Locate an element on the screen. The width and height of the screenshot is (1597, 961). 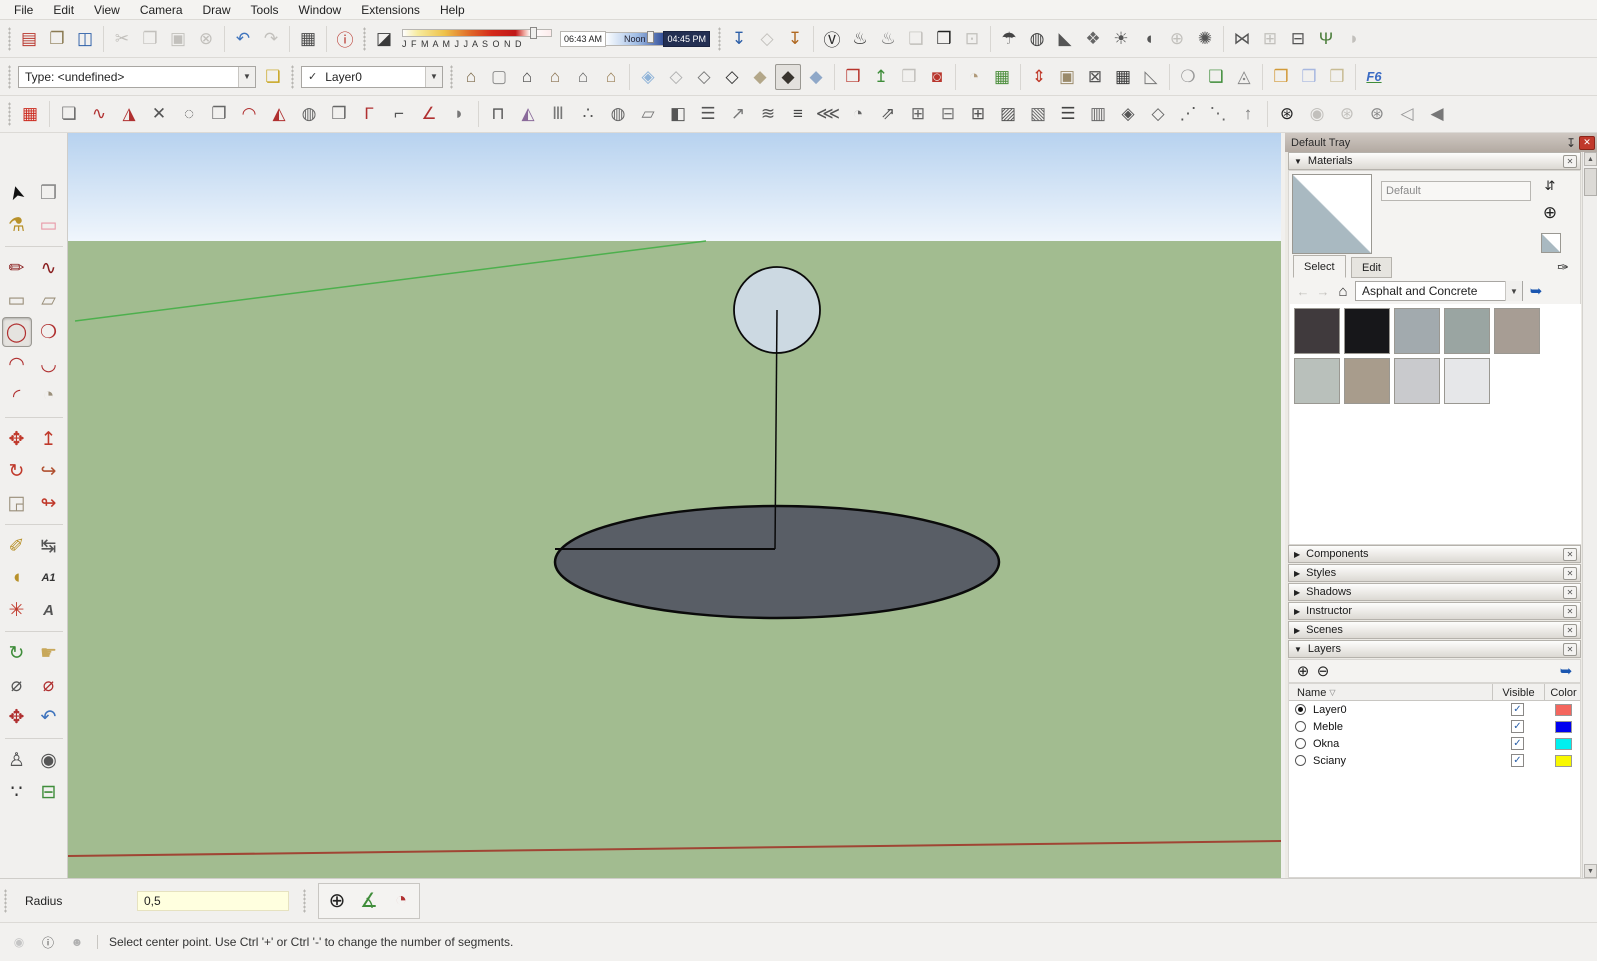
preview-camera-icon: ◉ is located at coordinates (1317, 114).